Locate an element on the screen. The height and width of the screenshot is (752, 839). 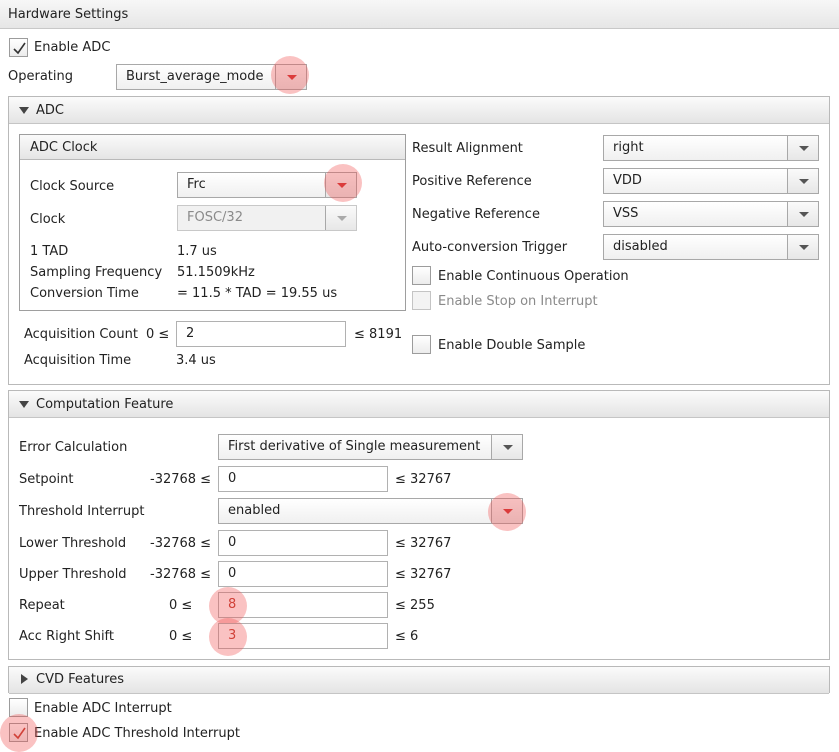
computation-panel-title: Computation Feature is located at coordinates (105, 404).